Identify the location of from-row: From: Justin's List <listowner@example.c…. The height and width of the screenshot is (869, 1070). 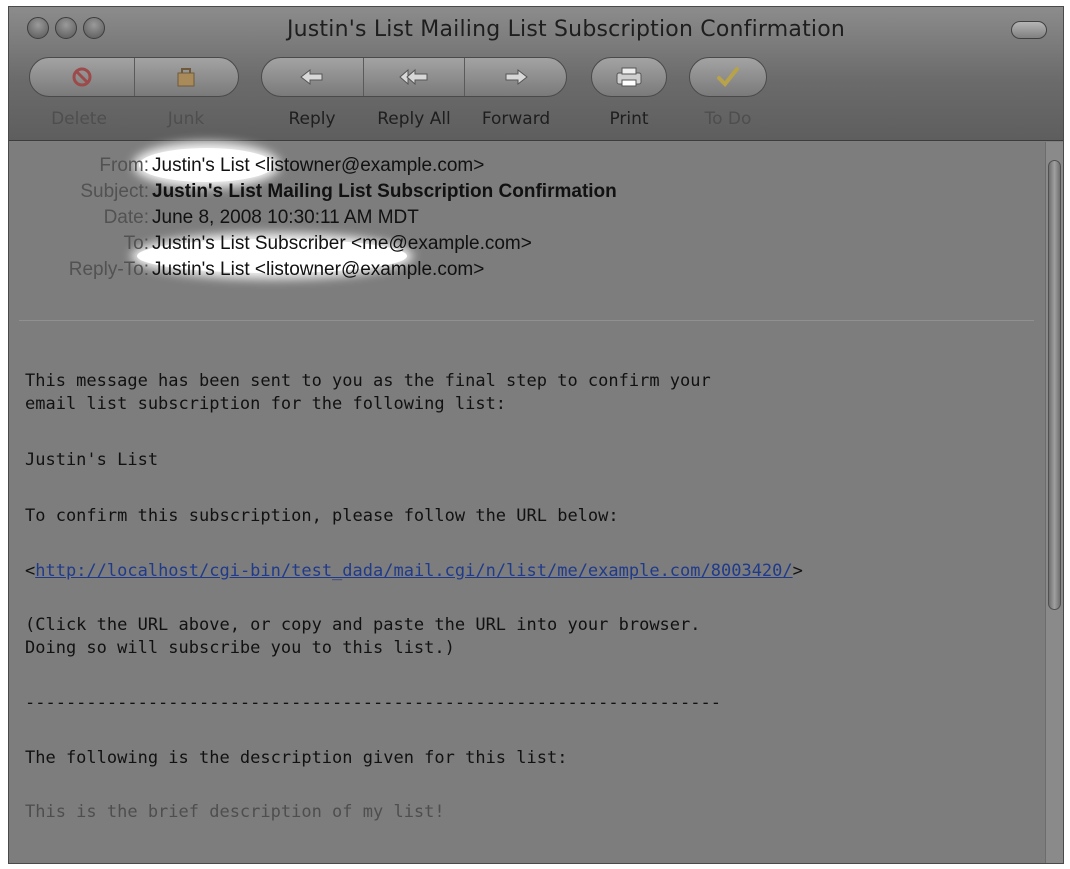
(524, 166).